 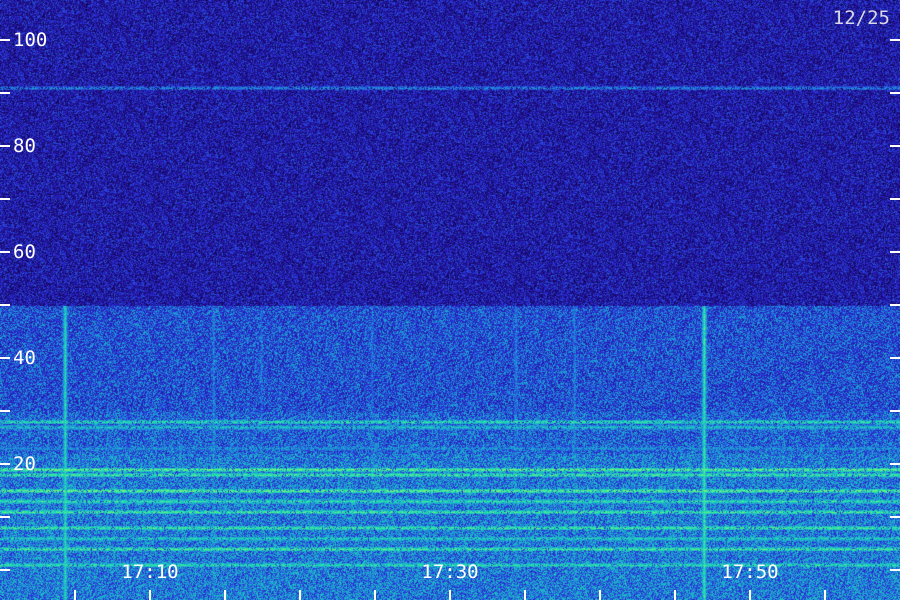 What do you see at coordinates (149, 572) in the screenshot?
I see `x-tick-label: 17:10` at bounding box center [149, 572].